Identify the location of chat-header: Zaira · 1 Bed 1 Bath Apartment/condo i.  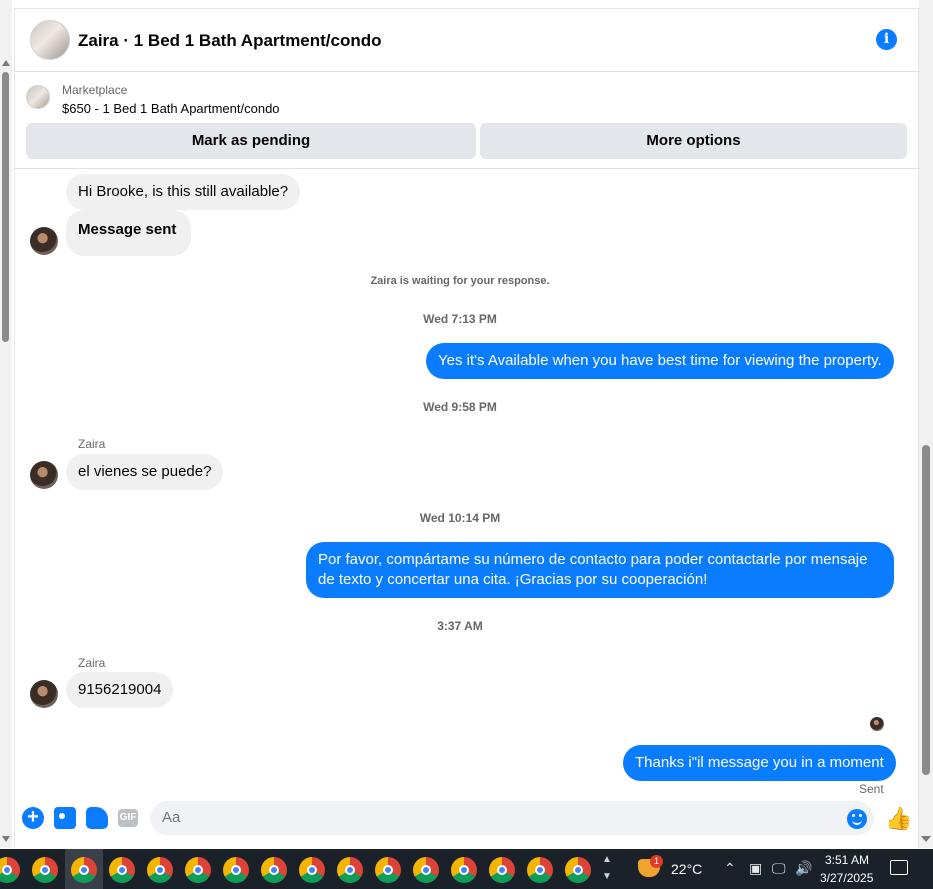
(467, 40).